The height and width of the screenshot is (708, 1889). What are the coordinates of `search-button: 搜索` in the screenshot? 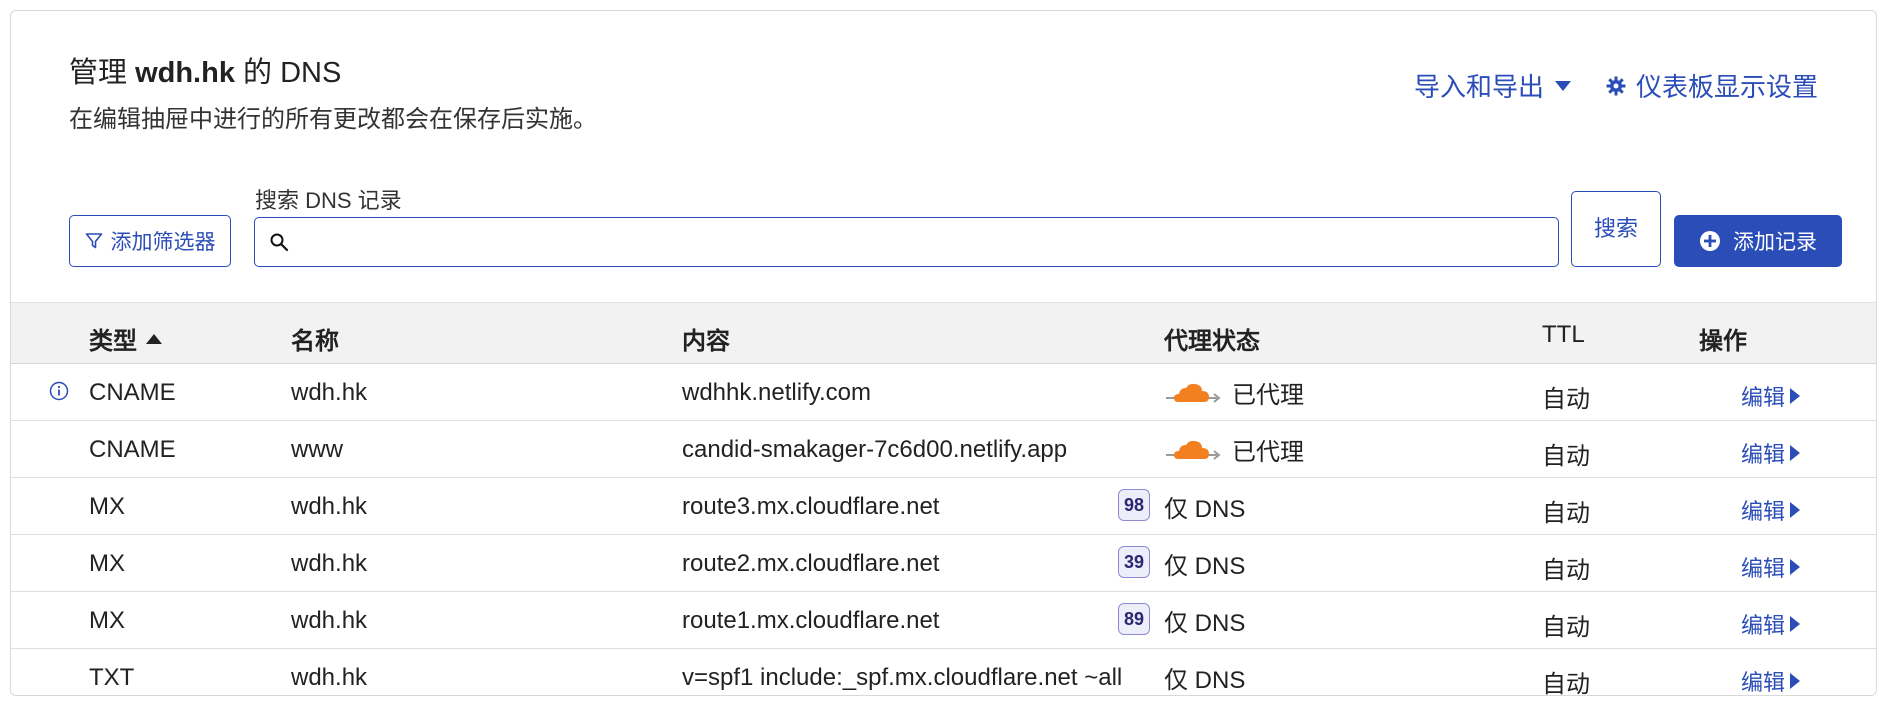 It's located at (1616, 229).